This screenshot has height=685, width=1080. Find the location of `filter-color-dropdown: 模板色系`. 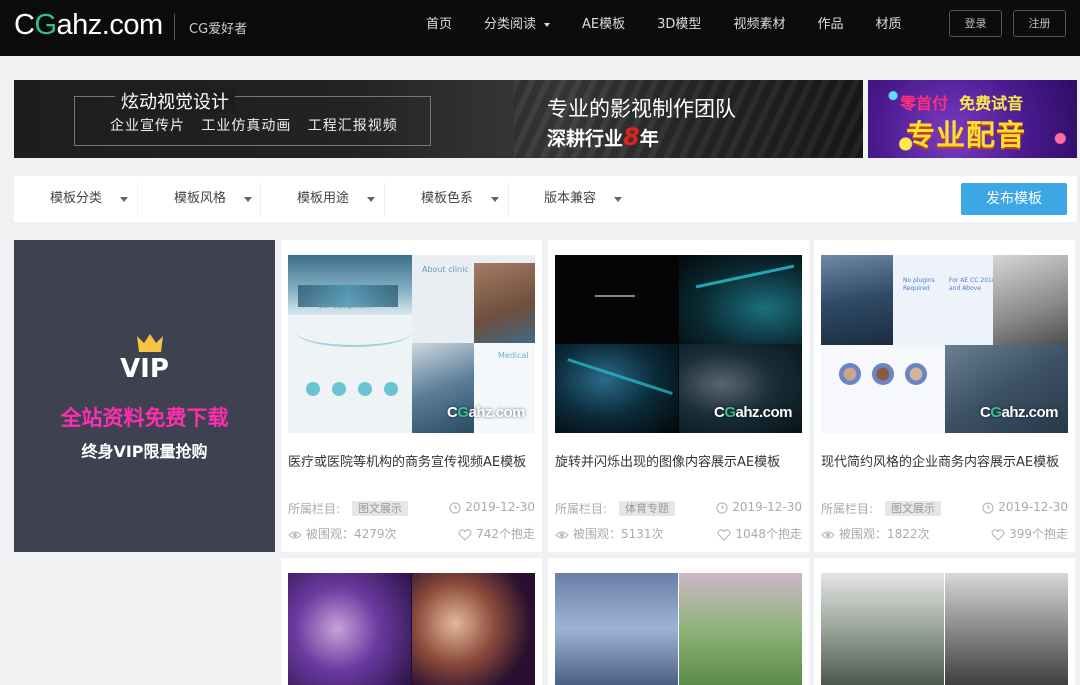

filter-color-dropdown: 模板色系 is located at coordinates (466, 199).